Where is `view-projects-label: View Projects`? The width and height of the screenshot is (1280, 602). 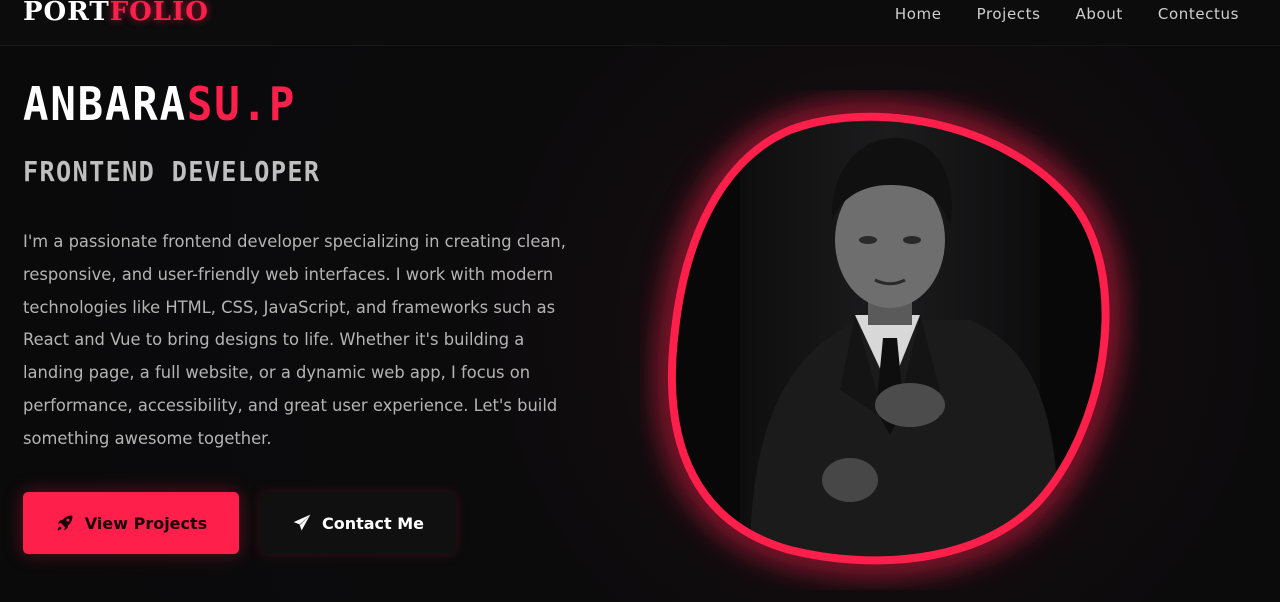 view-projects-label: View Projects is located at coordinates (146, 523).